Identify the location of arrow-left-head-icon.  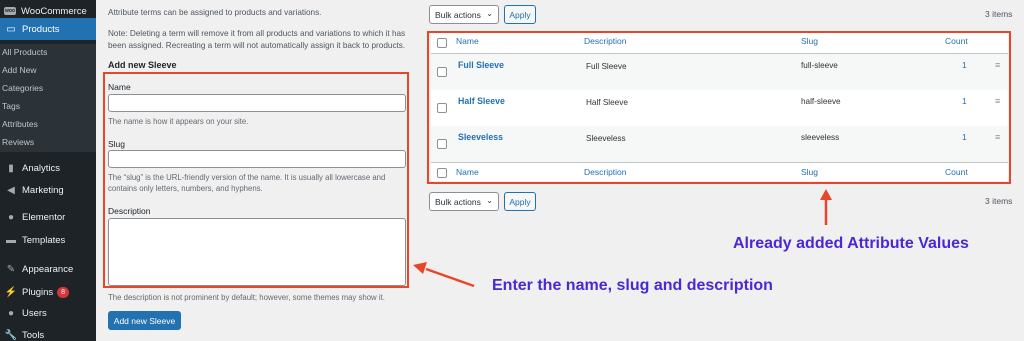
(420, 268).